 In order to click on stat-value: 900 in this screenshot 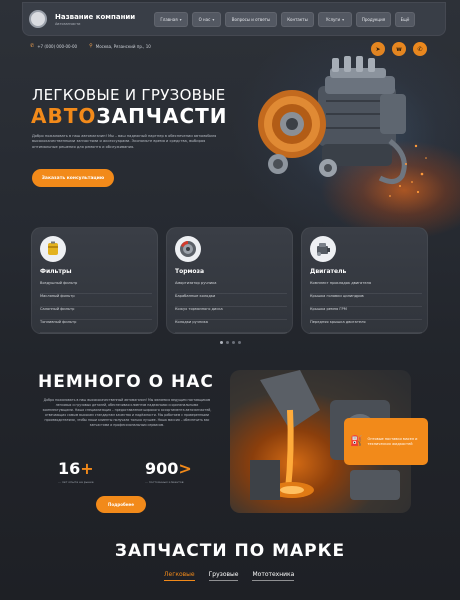, I will do `click(162, 468)`.